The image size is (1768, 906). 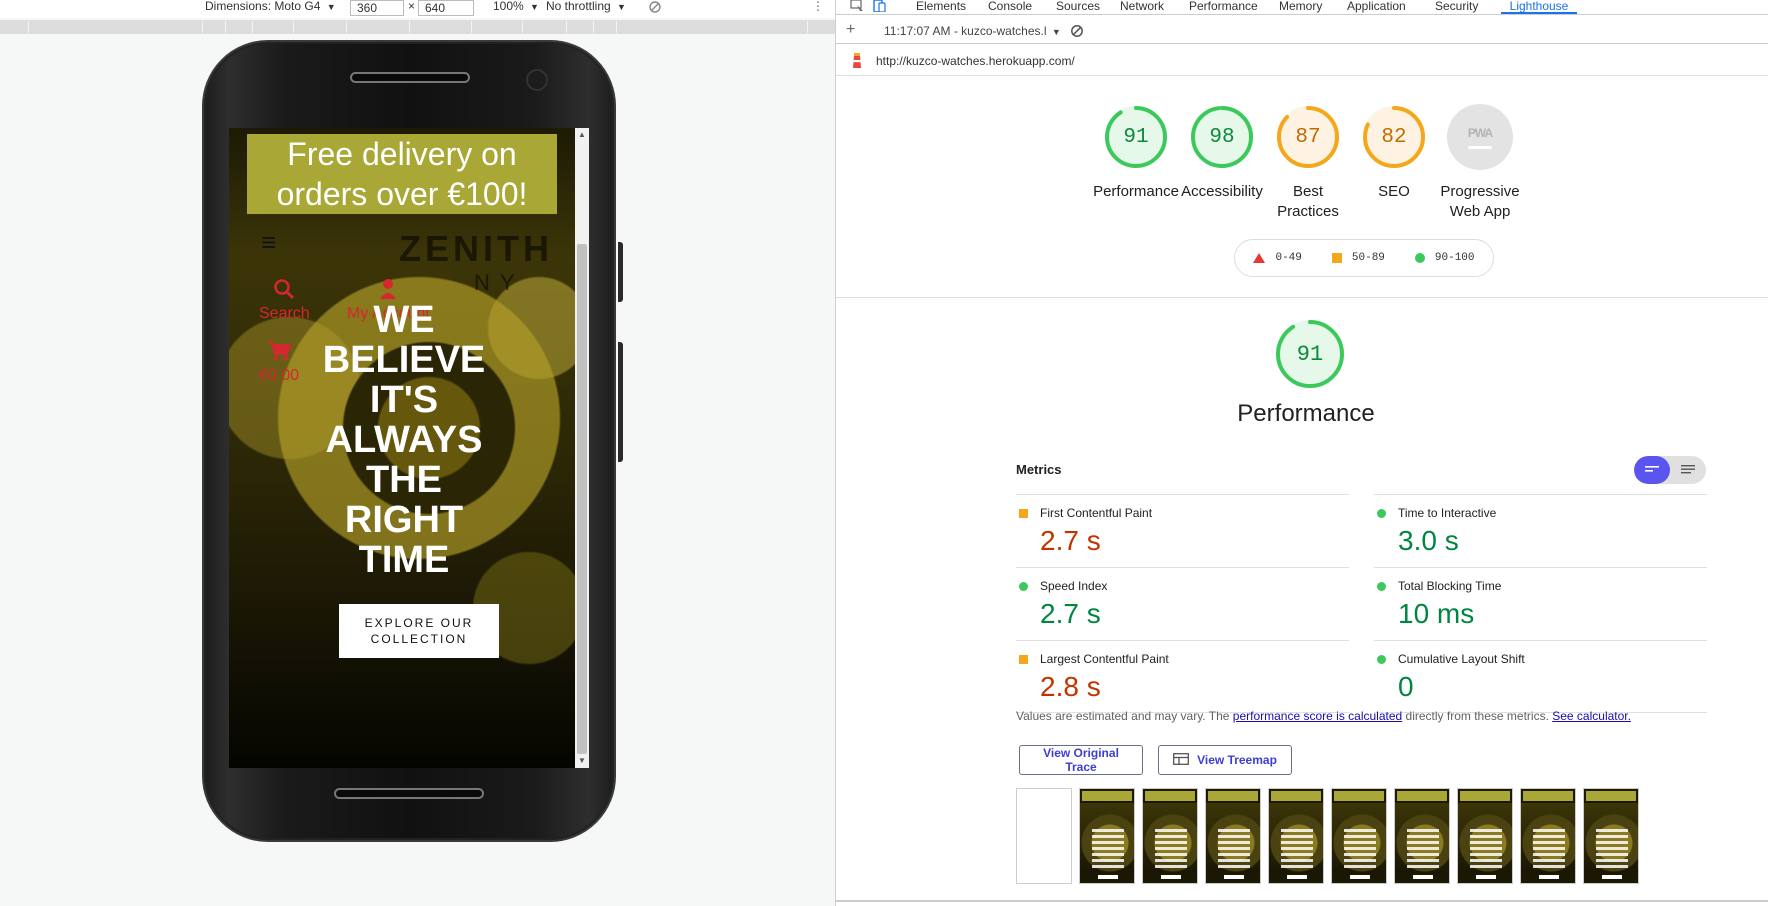 I want to click on height-input, so click(x=446, y=8).